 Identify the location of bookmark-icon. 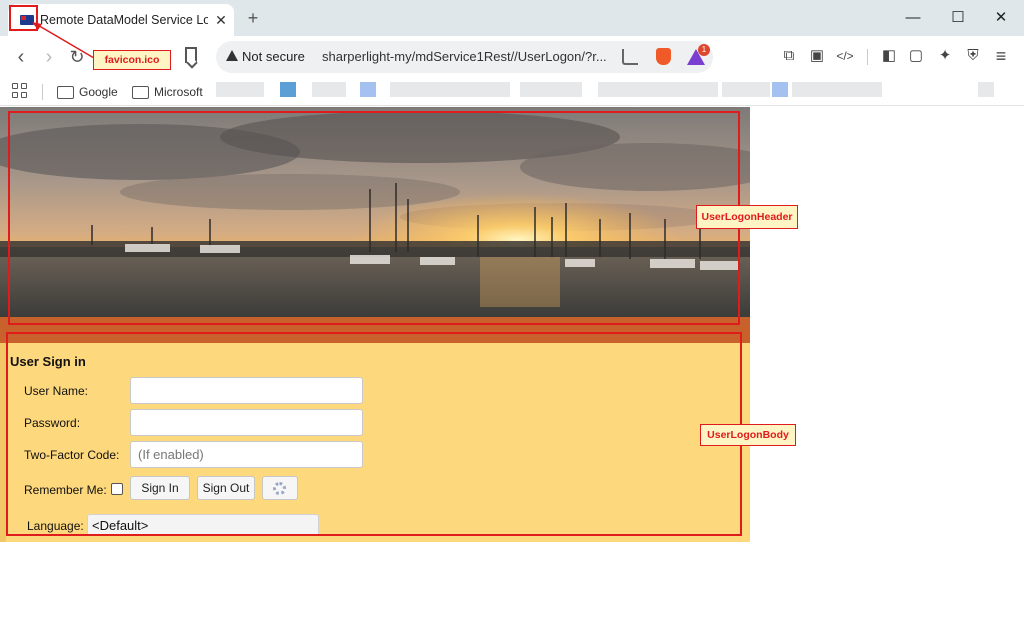
(191, 55).